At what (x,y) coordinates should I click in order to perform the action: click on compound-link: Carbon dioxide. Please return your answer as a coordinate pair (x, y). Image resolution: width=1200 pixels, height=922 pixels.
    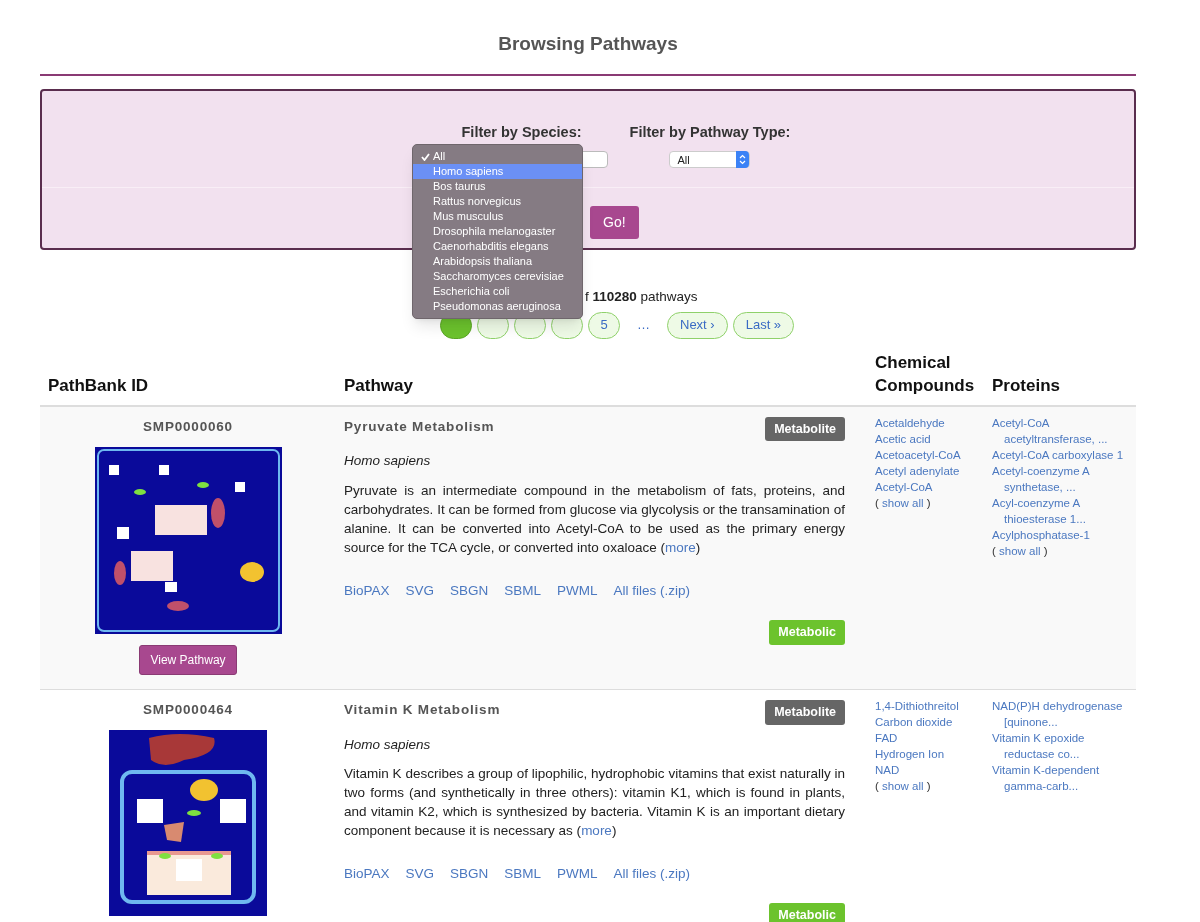
    Looking at the image, I should click on (931, 721).